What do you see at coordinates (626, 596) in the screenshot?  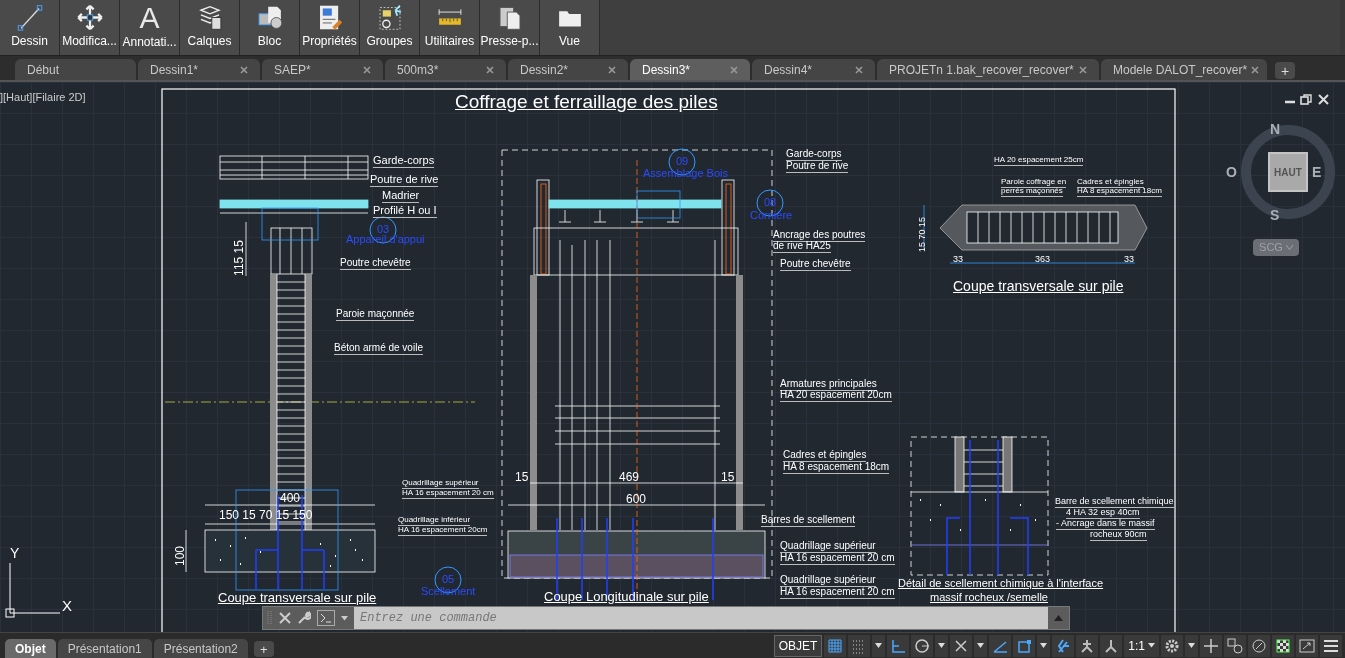 I see `view-title: Coupe Longitudinale sur pile` at bounding box center [626, 596].